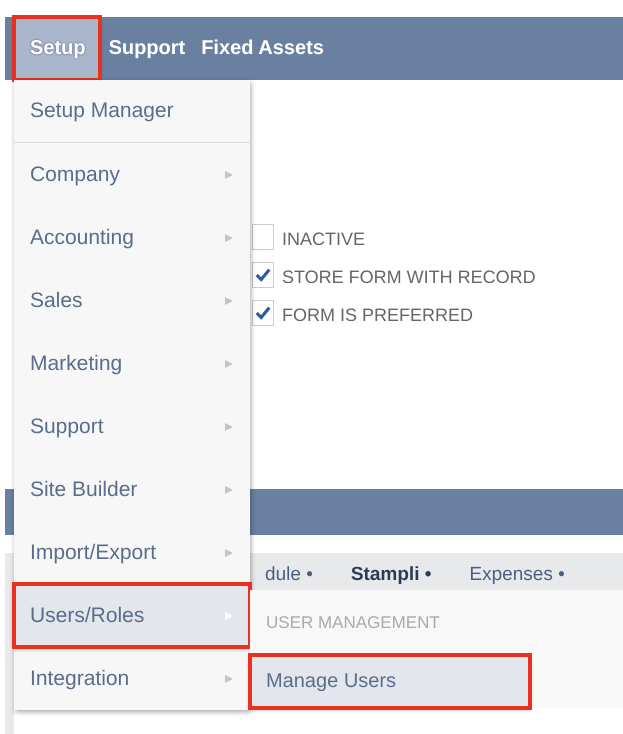 This screenshot has width=623, height=734. What do you see at coordinates (261, 48) in the screenshot?
I see `nav-item: Fixed Assets` at bounding box center [261, 48].